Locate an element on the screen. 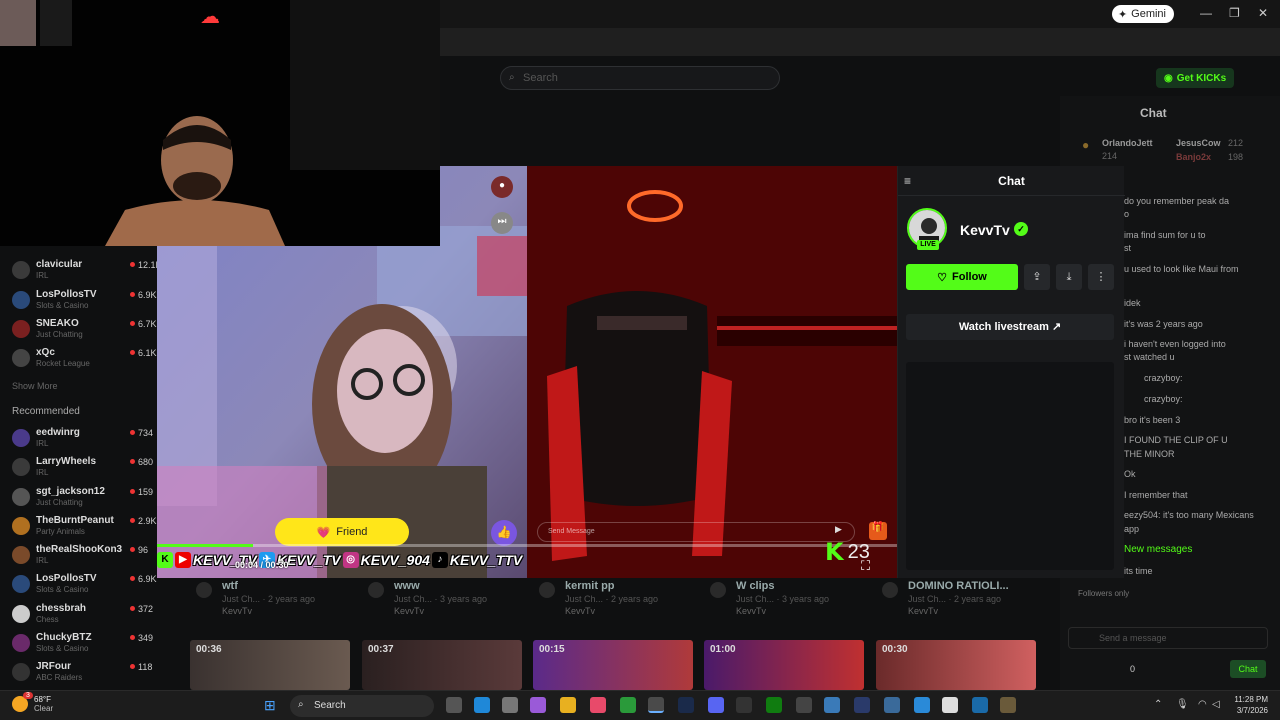 This screenshot has height=720, width=1280. gemini-button: ✦ Gemini is located at coordinates (1142, 14).